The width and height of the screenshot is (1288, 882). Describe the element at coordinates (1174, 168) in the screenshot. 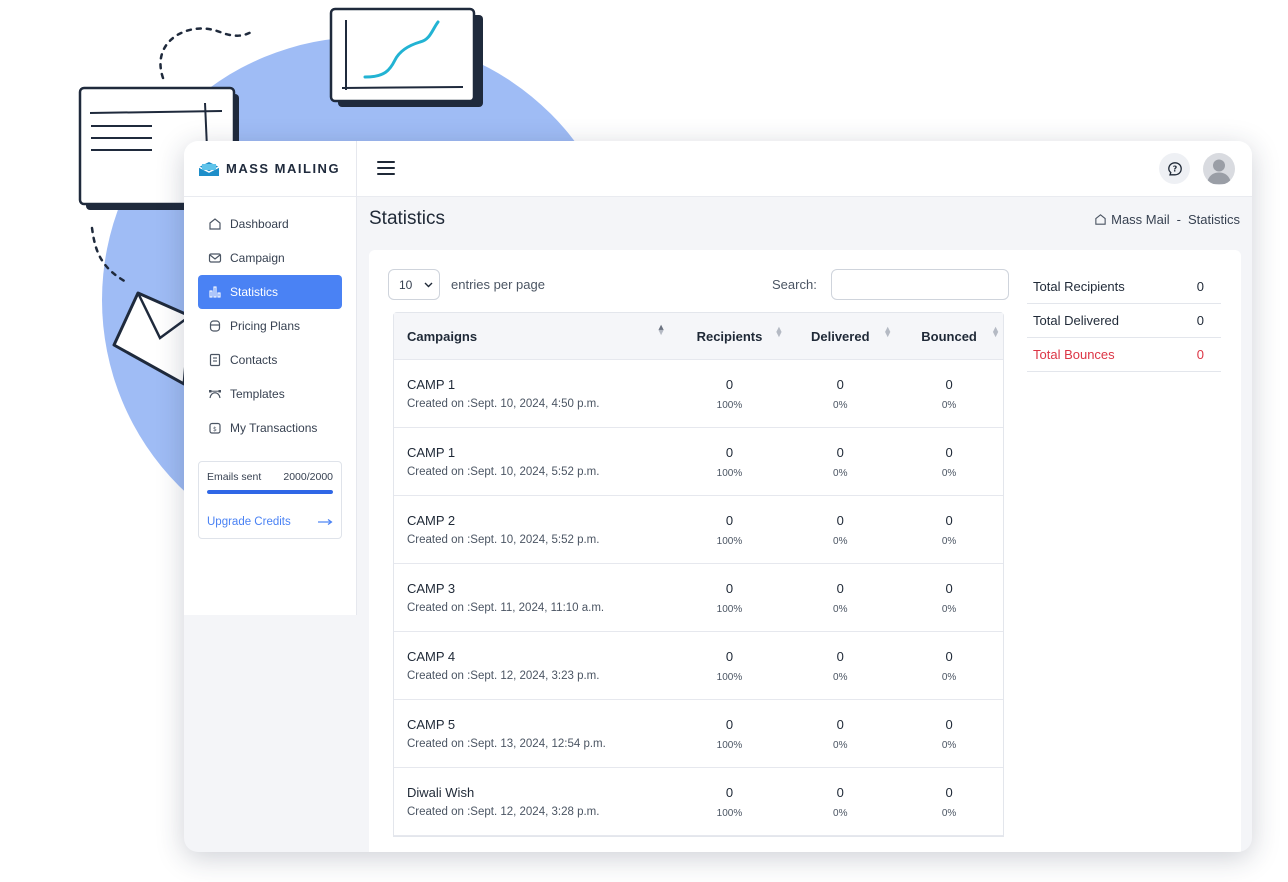

I see `help-button: ?` at that location.